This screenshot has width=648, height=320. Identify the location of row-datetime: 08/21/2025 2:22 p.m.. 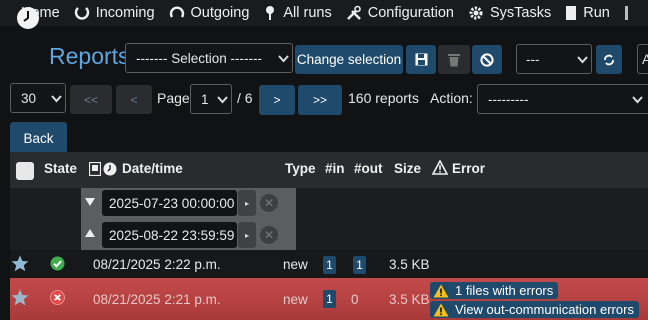
(157, 264).